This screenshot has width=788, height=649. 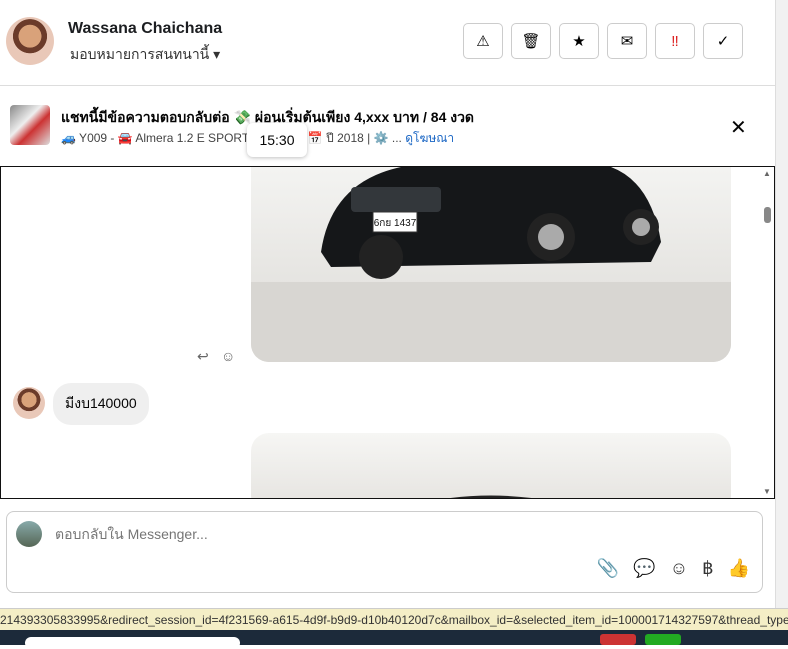 What do you see at coordinates (491, 496) in the screenshot?
I see `car-image` at bounding box center [491, 496].